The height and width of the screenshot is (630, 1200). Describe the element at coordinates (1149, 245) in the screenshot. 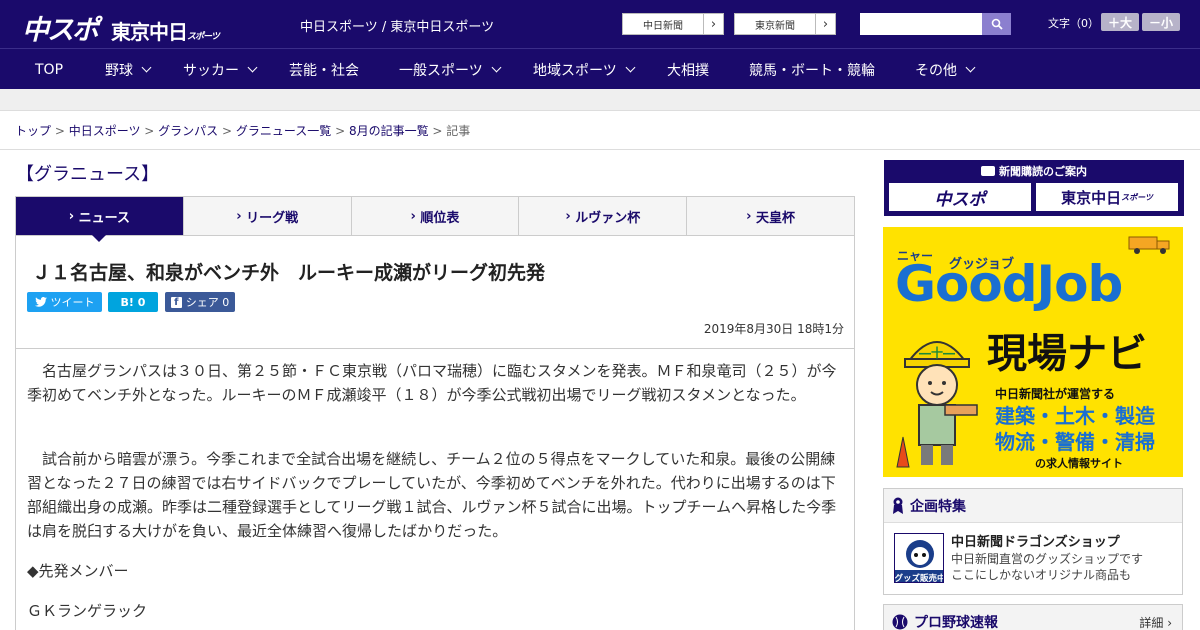

I see `truck-icon` at that location.